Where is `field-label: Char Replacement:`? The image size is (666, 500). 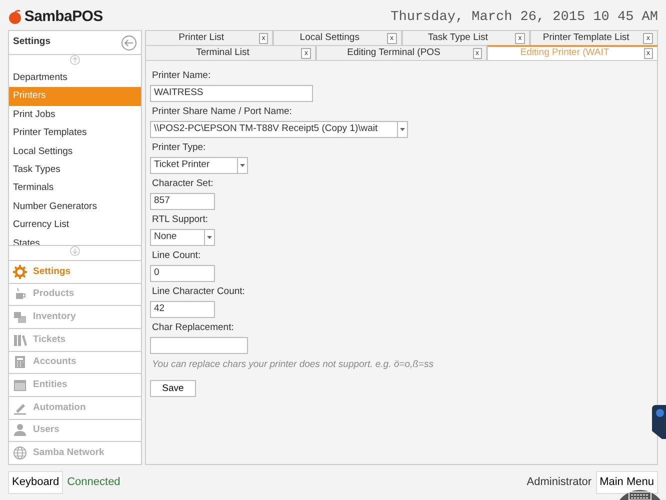 field-label: Char Replacement: is located at coordinates (193, 328).